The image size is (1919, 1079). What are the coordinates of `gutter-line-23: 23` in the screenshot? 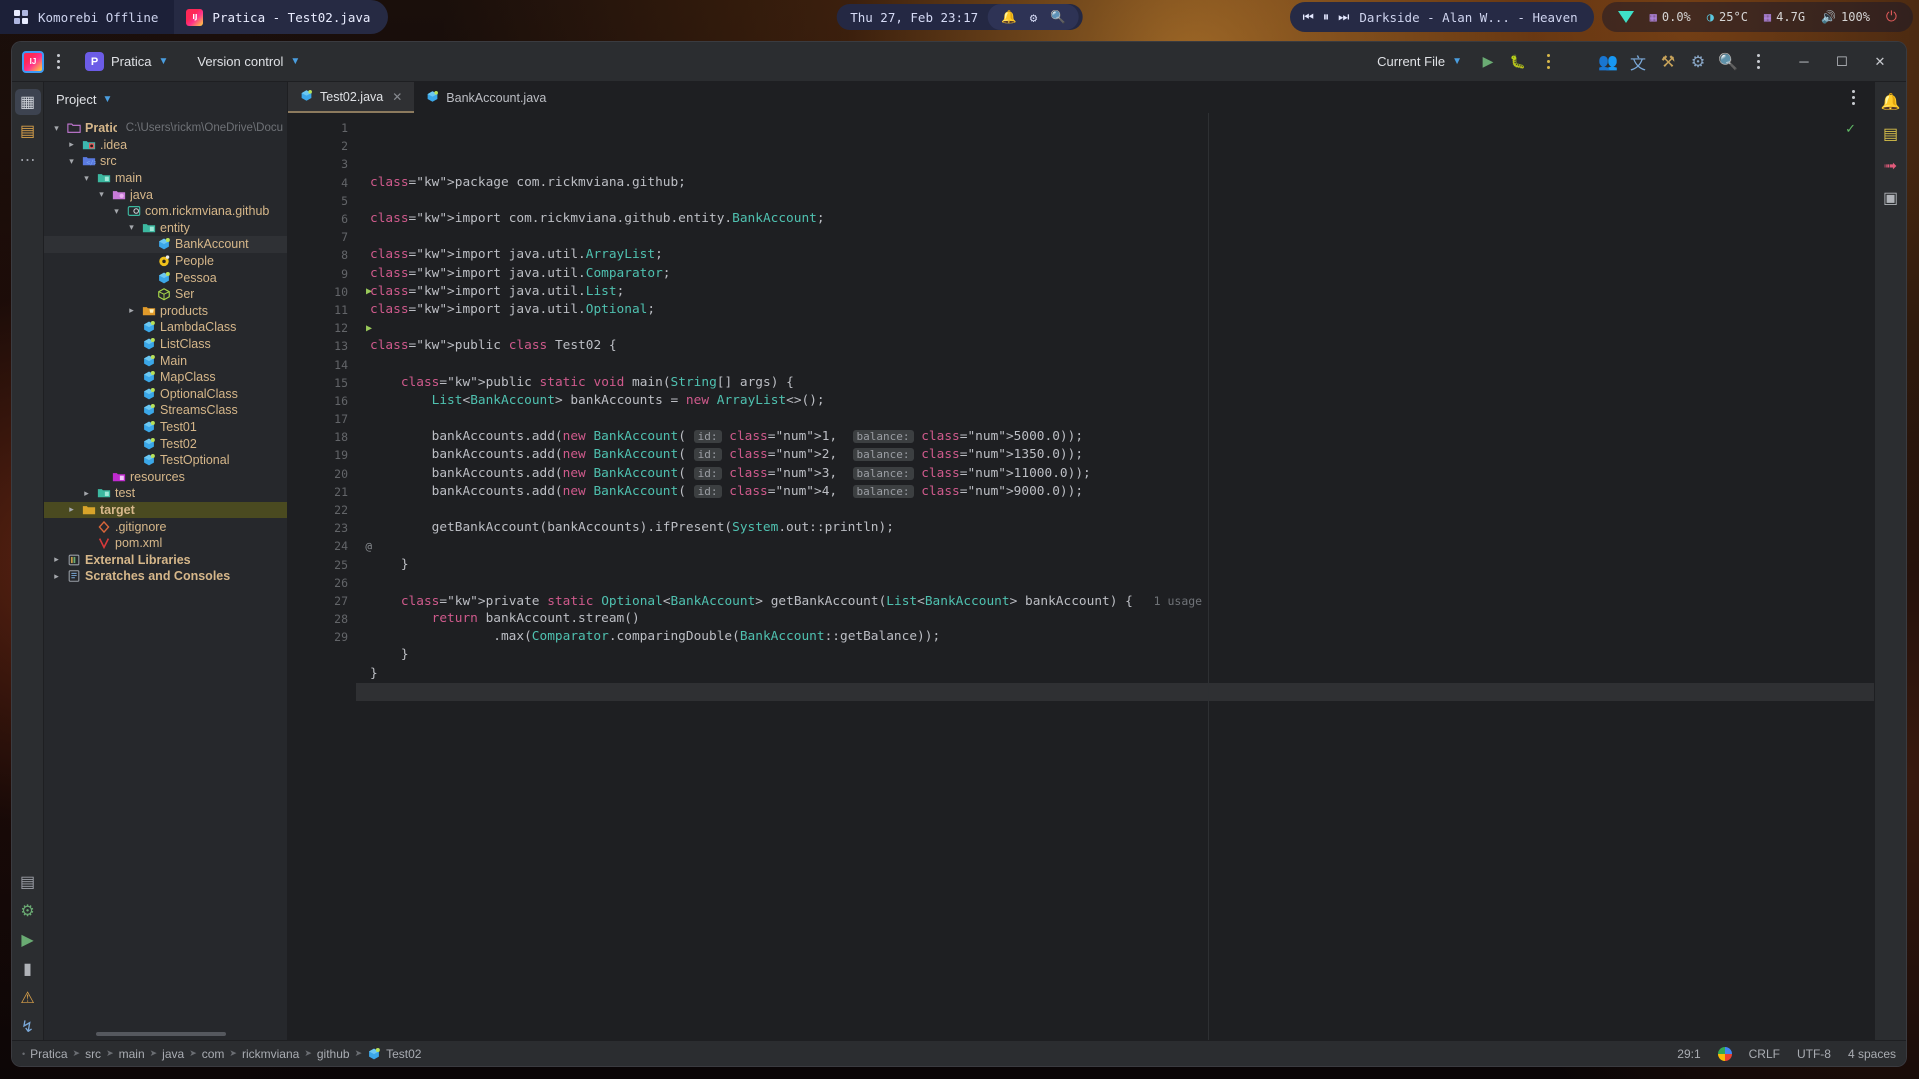 It's located at (322, 528).